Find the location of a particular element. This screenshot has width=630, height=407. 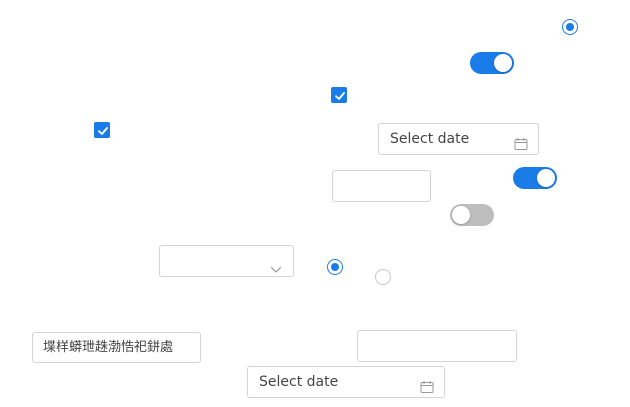

radio-top-right is located at coordinates (570, 27).